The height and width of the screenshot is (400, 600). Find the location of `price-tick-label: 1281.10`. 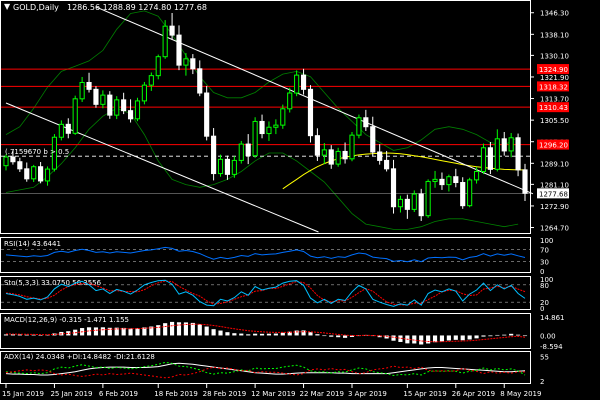

price-tick-label: 1281.10 is located at coordinates (554, 185).